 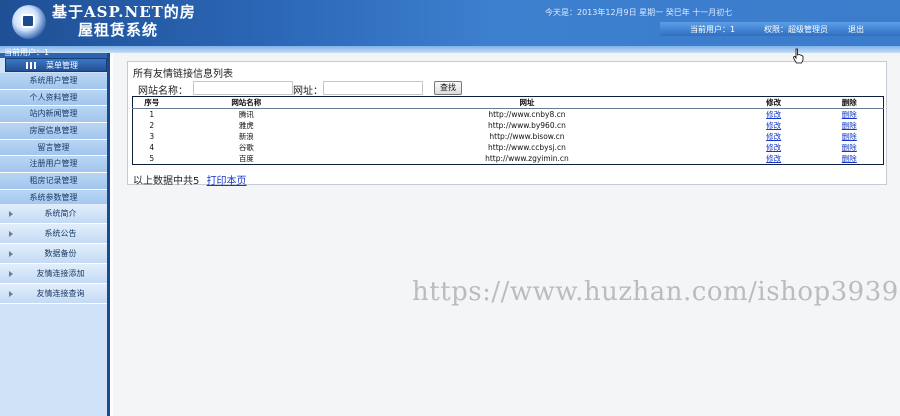 I want to click on menu-item-profile: 个人资料管理, so click(x=53, y=98).